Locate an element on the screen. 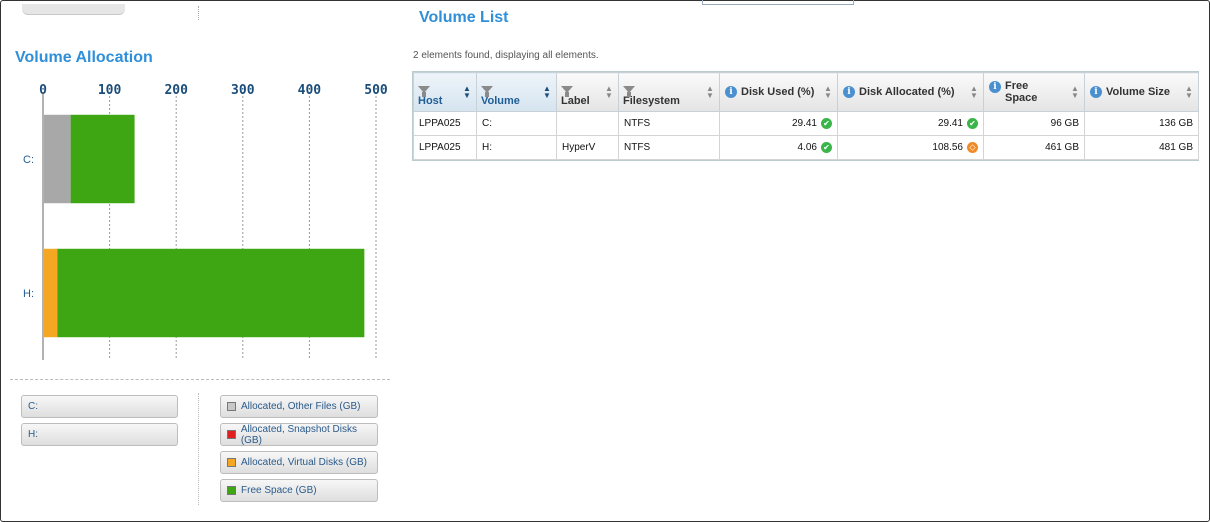 The width and height of the screenshot is (1210, 522). legend-series-free-space-label: Free Space (GB) is located at coordinates (279, 490).